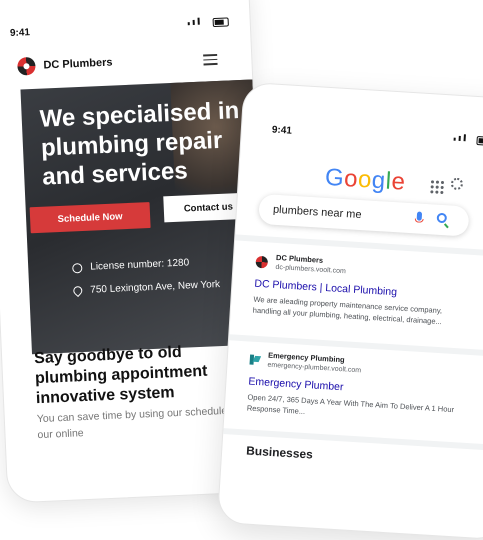  Describe the element at coordinates (155, 287) in the screenshot. I see `address-text: 750 Lexington Ave, New York` at that location.